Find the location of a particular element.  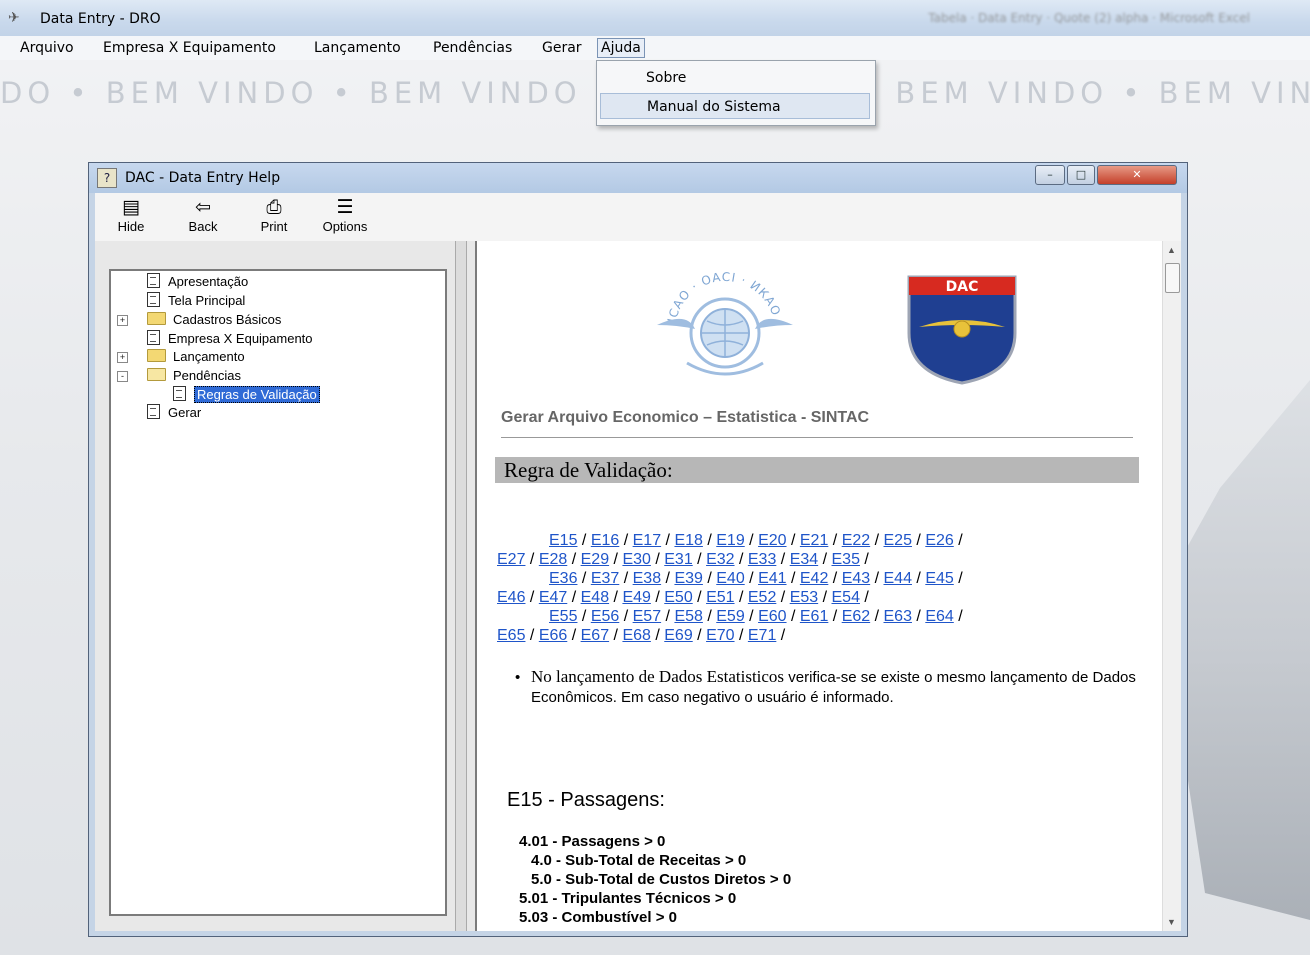

code-link-e68: E68 is located at coordinates (636, 635).